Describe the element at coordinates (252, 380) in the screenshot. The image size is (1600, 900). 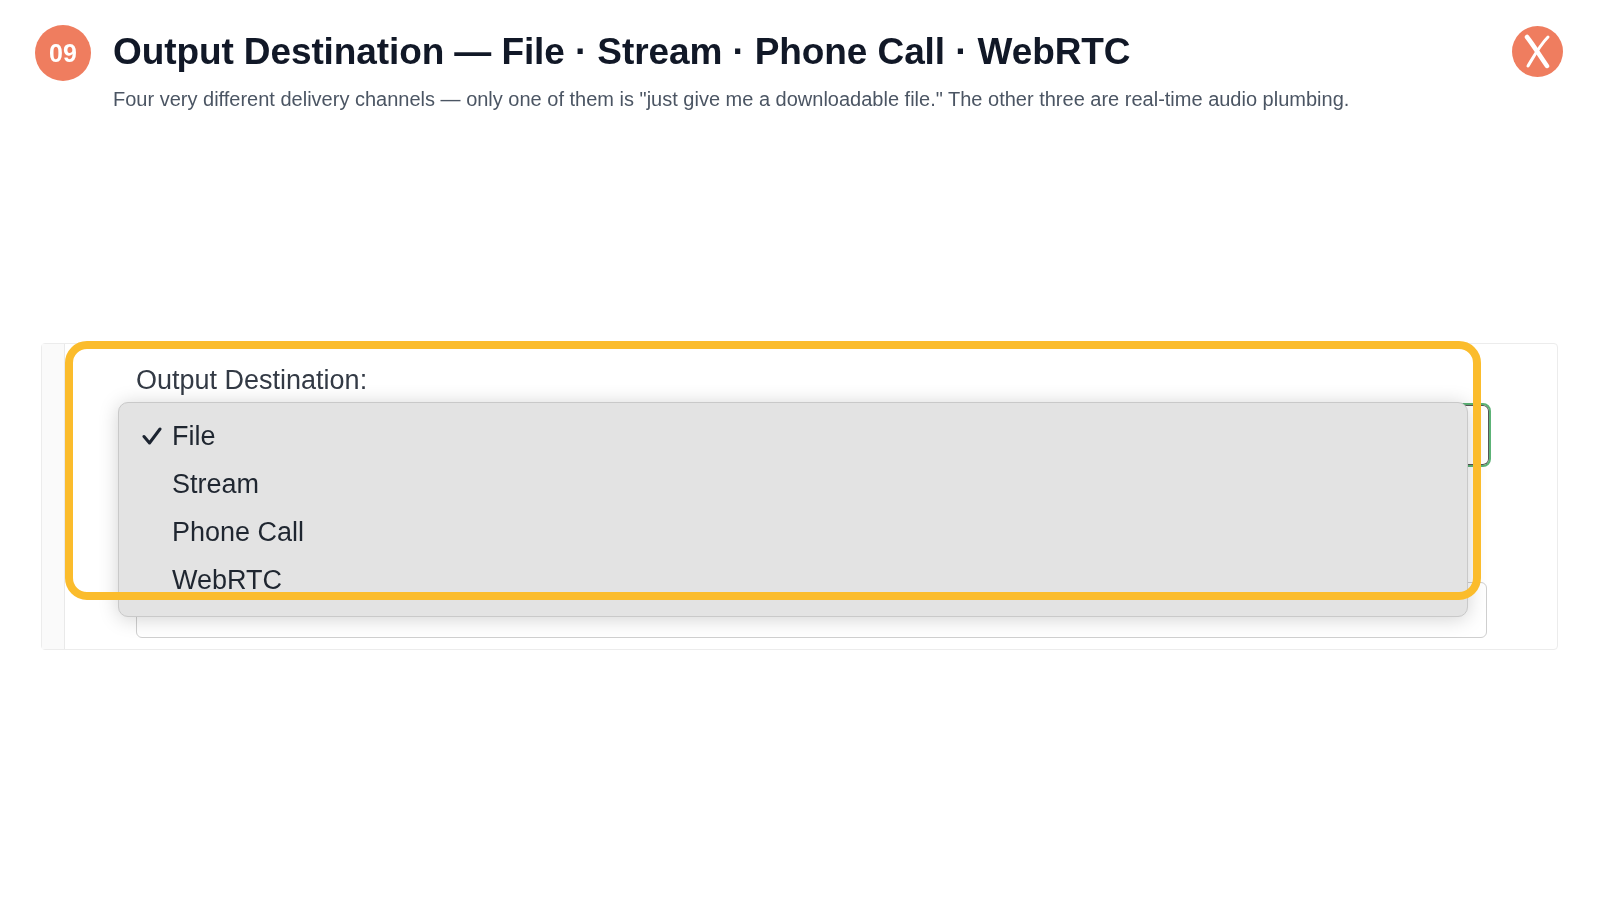
I see `field-label: Output Destination:` at that location.